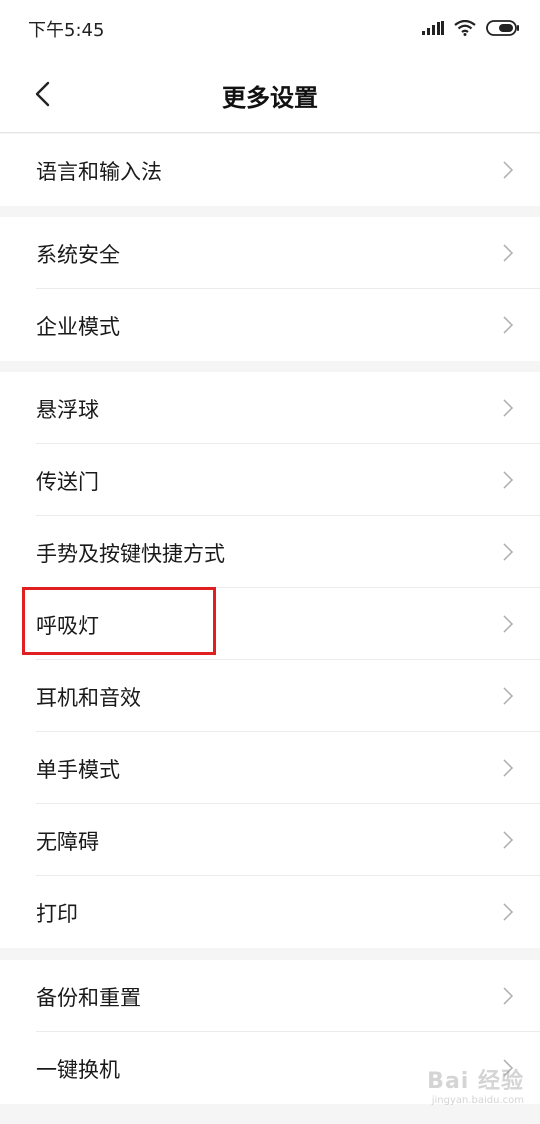  What do you see at coordinates (78, 255) in the screenshot?
I see `settings-item-label: 系统安全` at bounding box center [78, 255].